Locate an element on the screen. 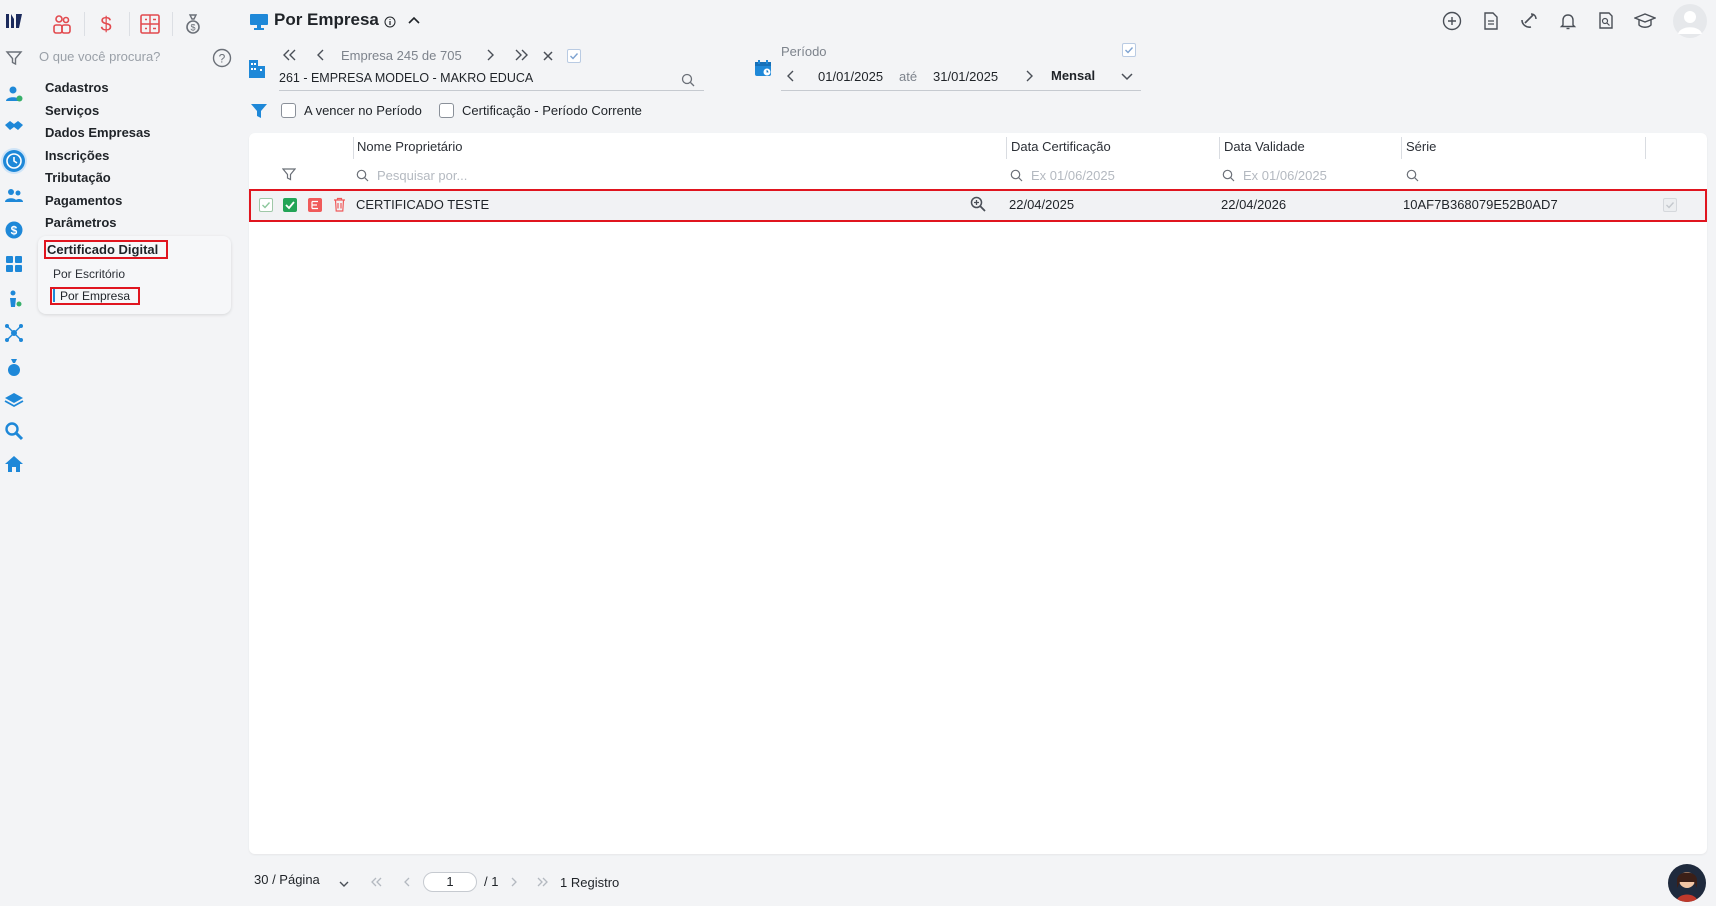 This screenshot has width=1716, height=906. zoom-in-icon is located at coordinates (978, 204).